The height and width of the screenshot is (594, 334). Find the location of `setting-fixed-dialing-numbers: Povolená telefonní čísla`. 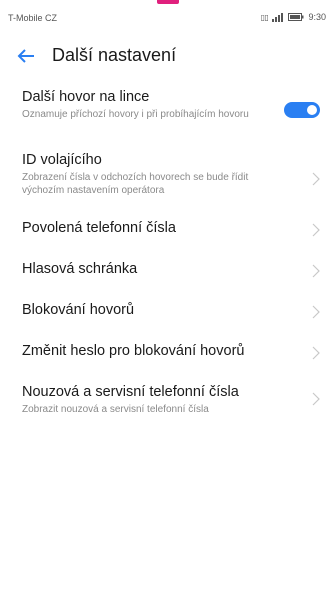

setting-fixed-dialing-numbers: Povolená telefonní čísla is located at coordinates (167, 230).